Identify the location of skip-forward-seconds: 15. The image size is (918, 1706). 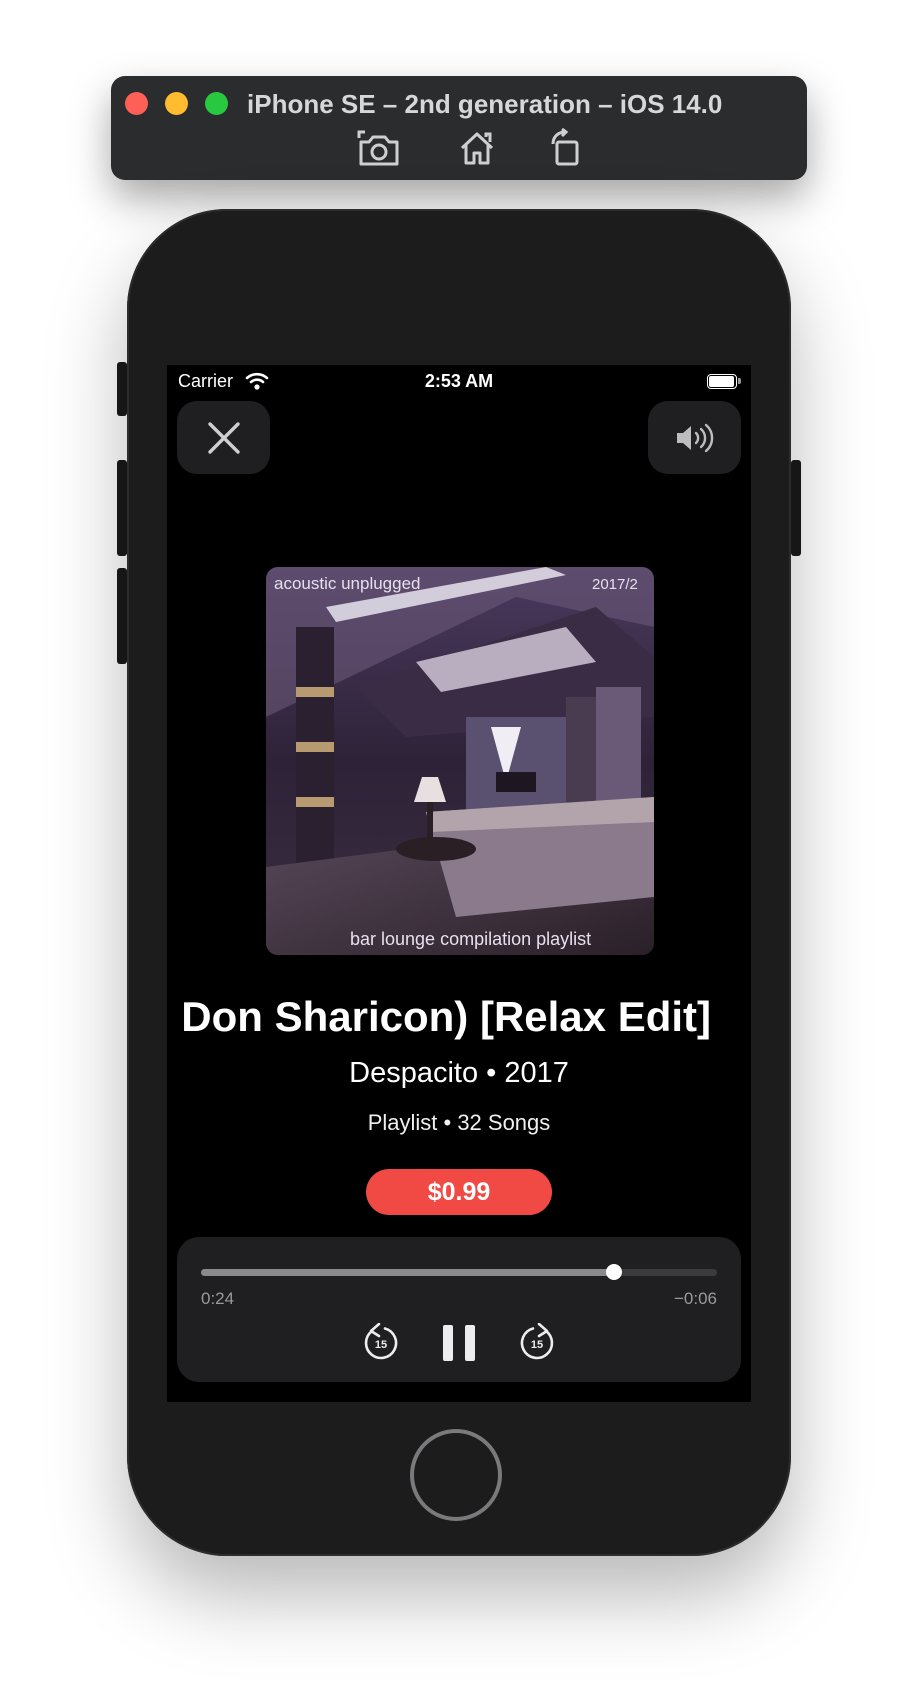
(537, 1345).